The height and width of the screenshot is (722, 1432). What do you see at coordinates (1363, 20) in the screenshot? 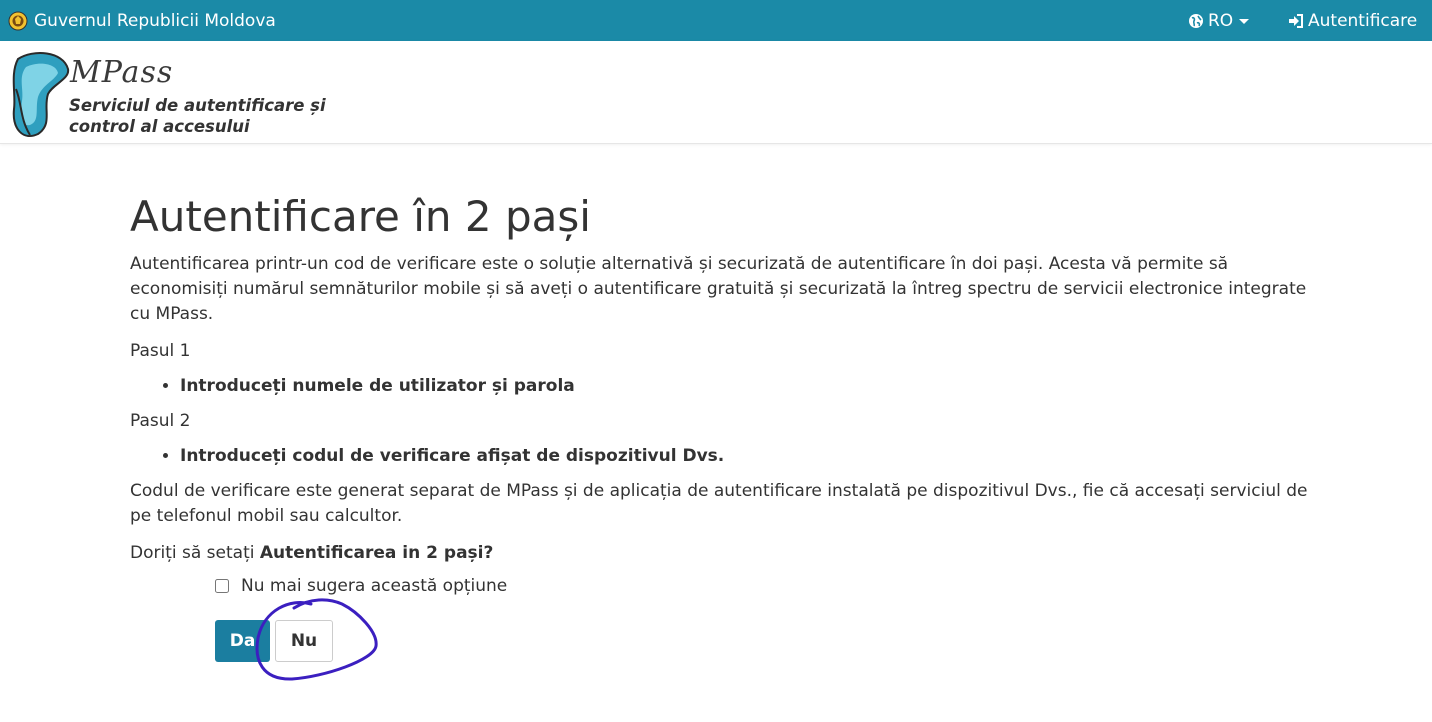
I see `login-label: Autentificare` at bounding box center [1363, 20].